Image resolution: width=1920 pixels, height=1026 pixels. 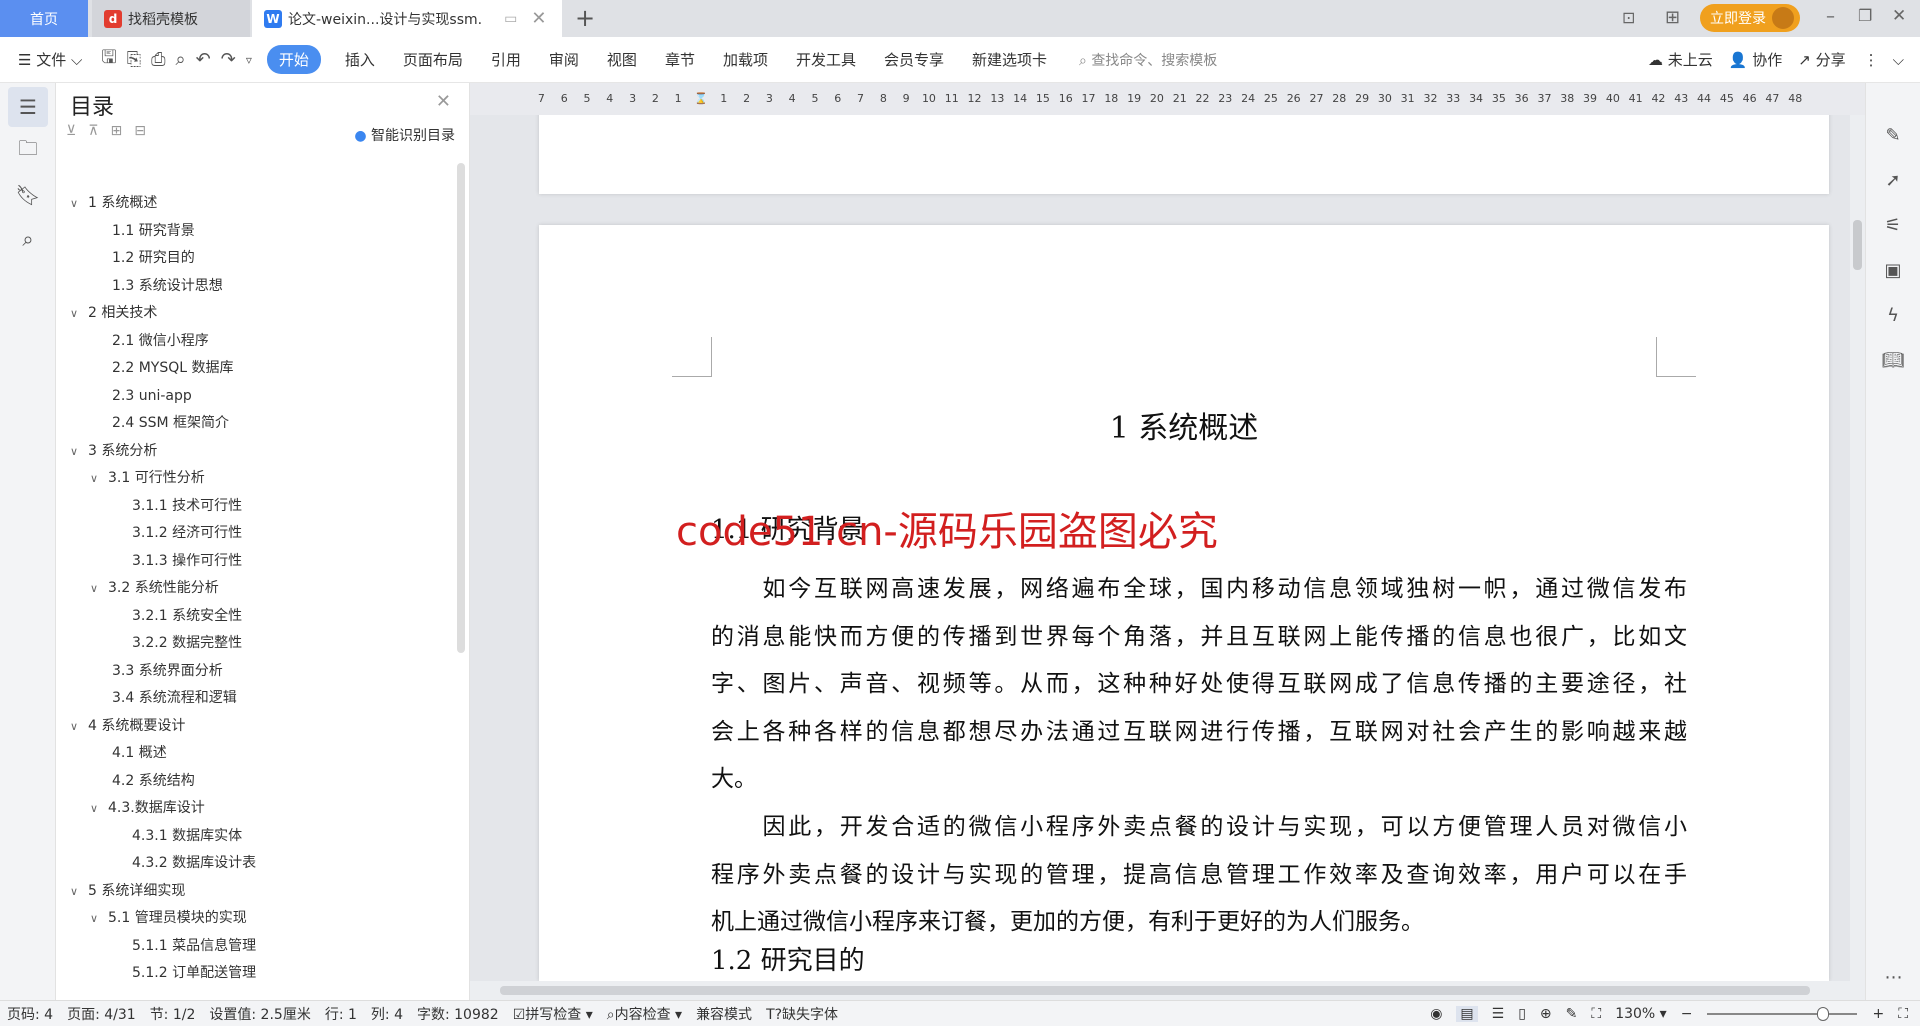 What do you see at coordinates (134, 59) in the screenshot?
I see `export-pdf-icon: ⎘` at bounding box center [134, 59].